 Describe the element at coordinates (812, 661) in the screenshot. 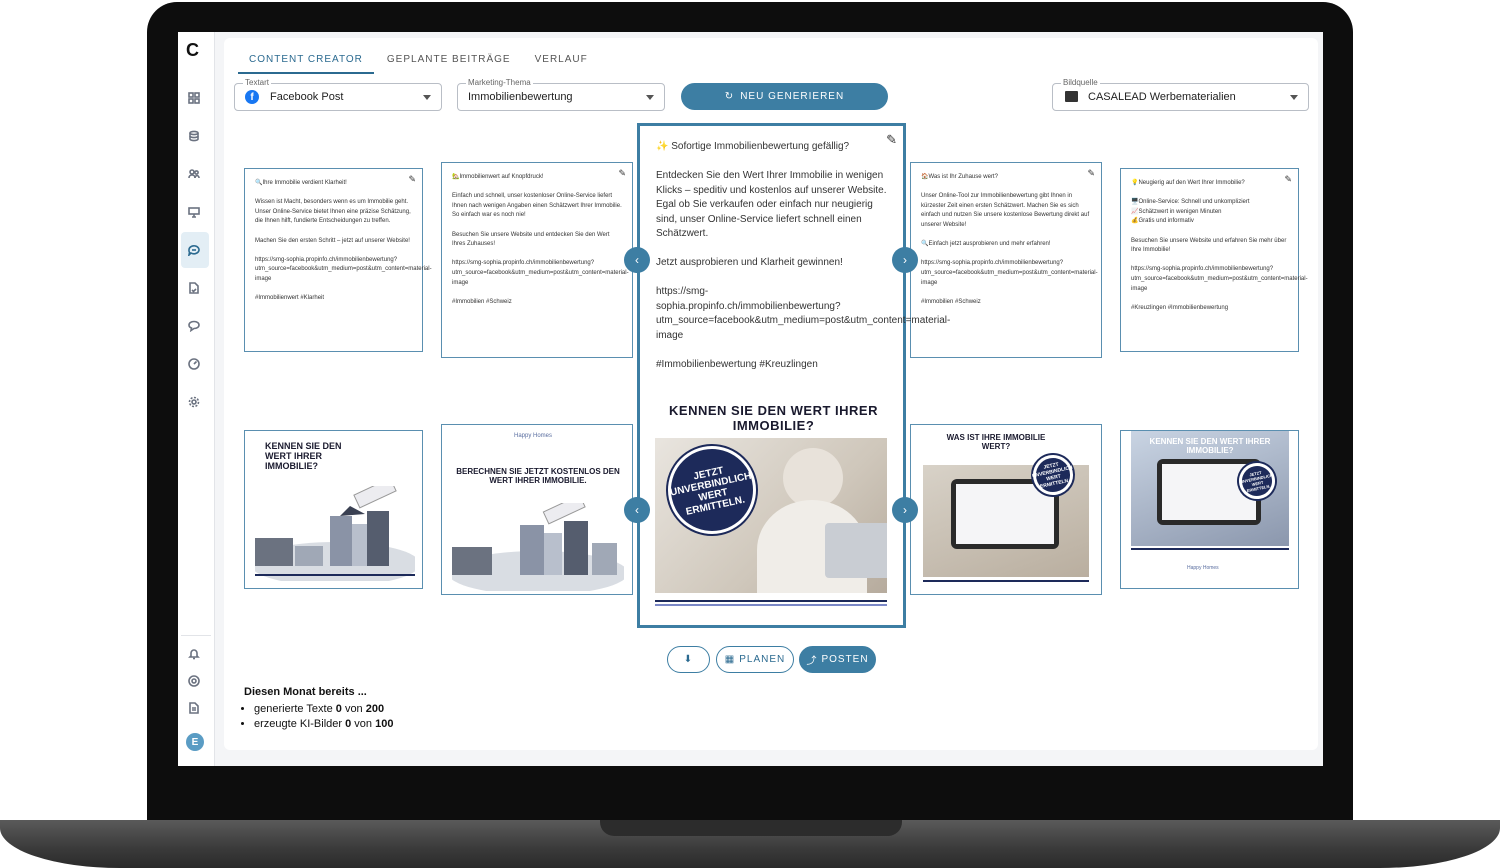

I see `share-icon: ⤴` at that location.